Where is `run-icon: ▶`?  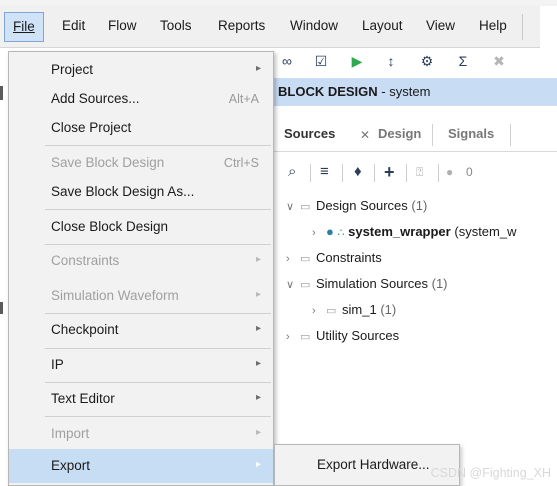 run-icon: ▶ is located at coordinates (357, 61).